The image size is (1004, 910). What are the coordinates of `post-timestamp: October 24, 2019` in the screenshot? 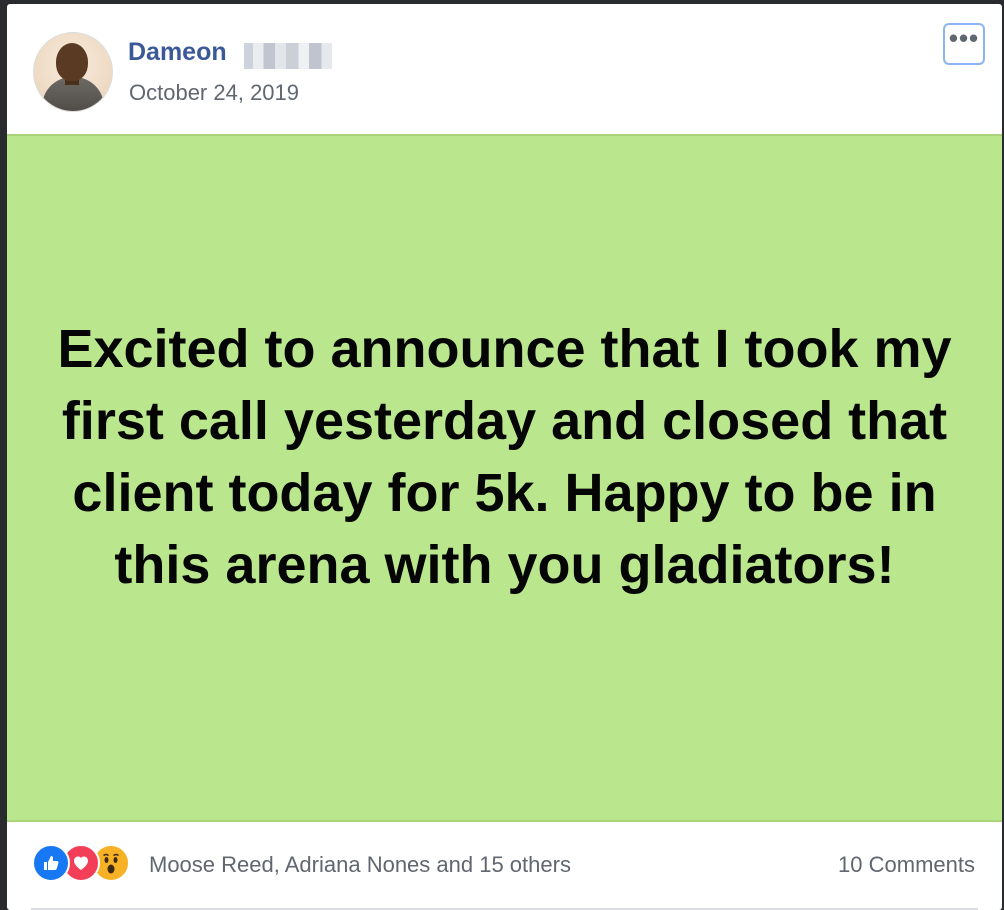 It's located at (214, 93).